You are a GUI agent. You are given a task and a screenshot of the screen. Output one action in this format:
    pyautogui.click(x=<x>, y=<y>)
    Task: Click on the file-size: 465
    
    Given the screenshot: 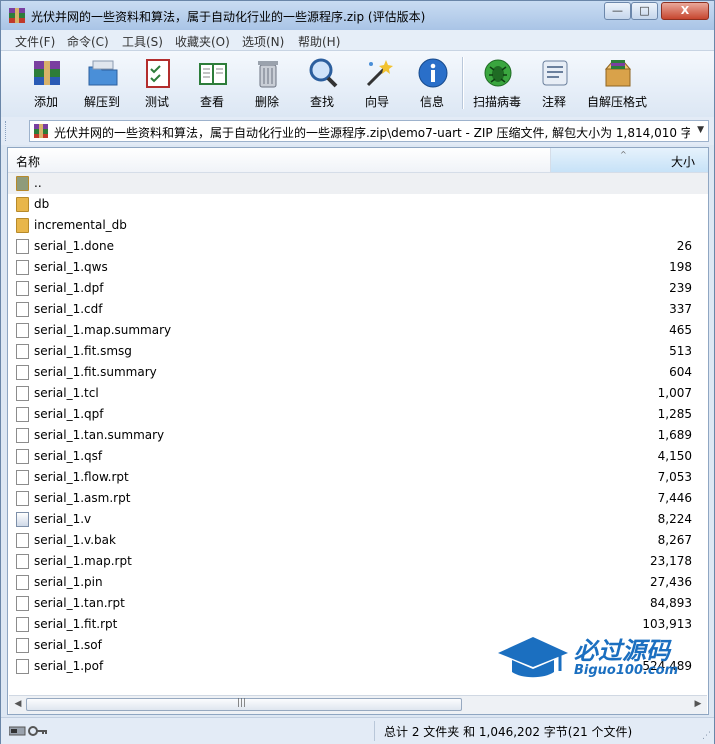 What is the action you would take?
    pyautogui.click(x=680, y=330)
    